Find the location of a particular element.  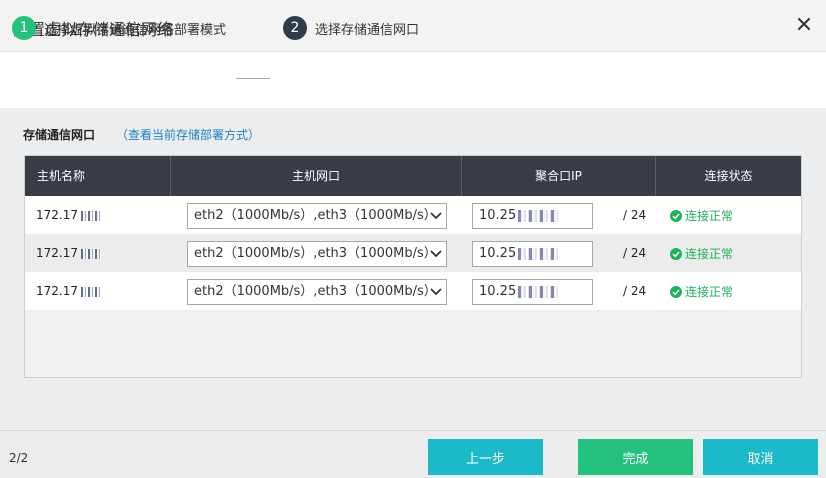

step-2: 2 选择存储通信网口 is located at coordinates (351, 28).